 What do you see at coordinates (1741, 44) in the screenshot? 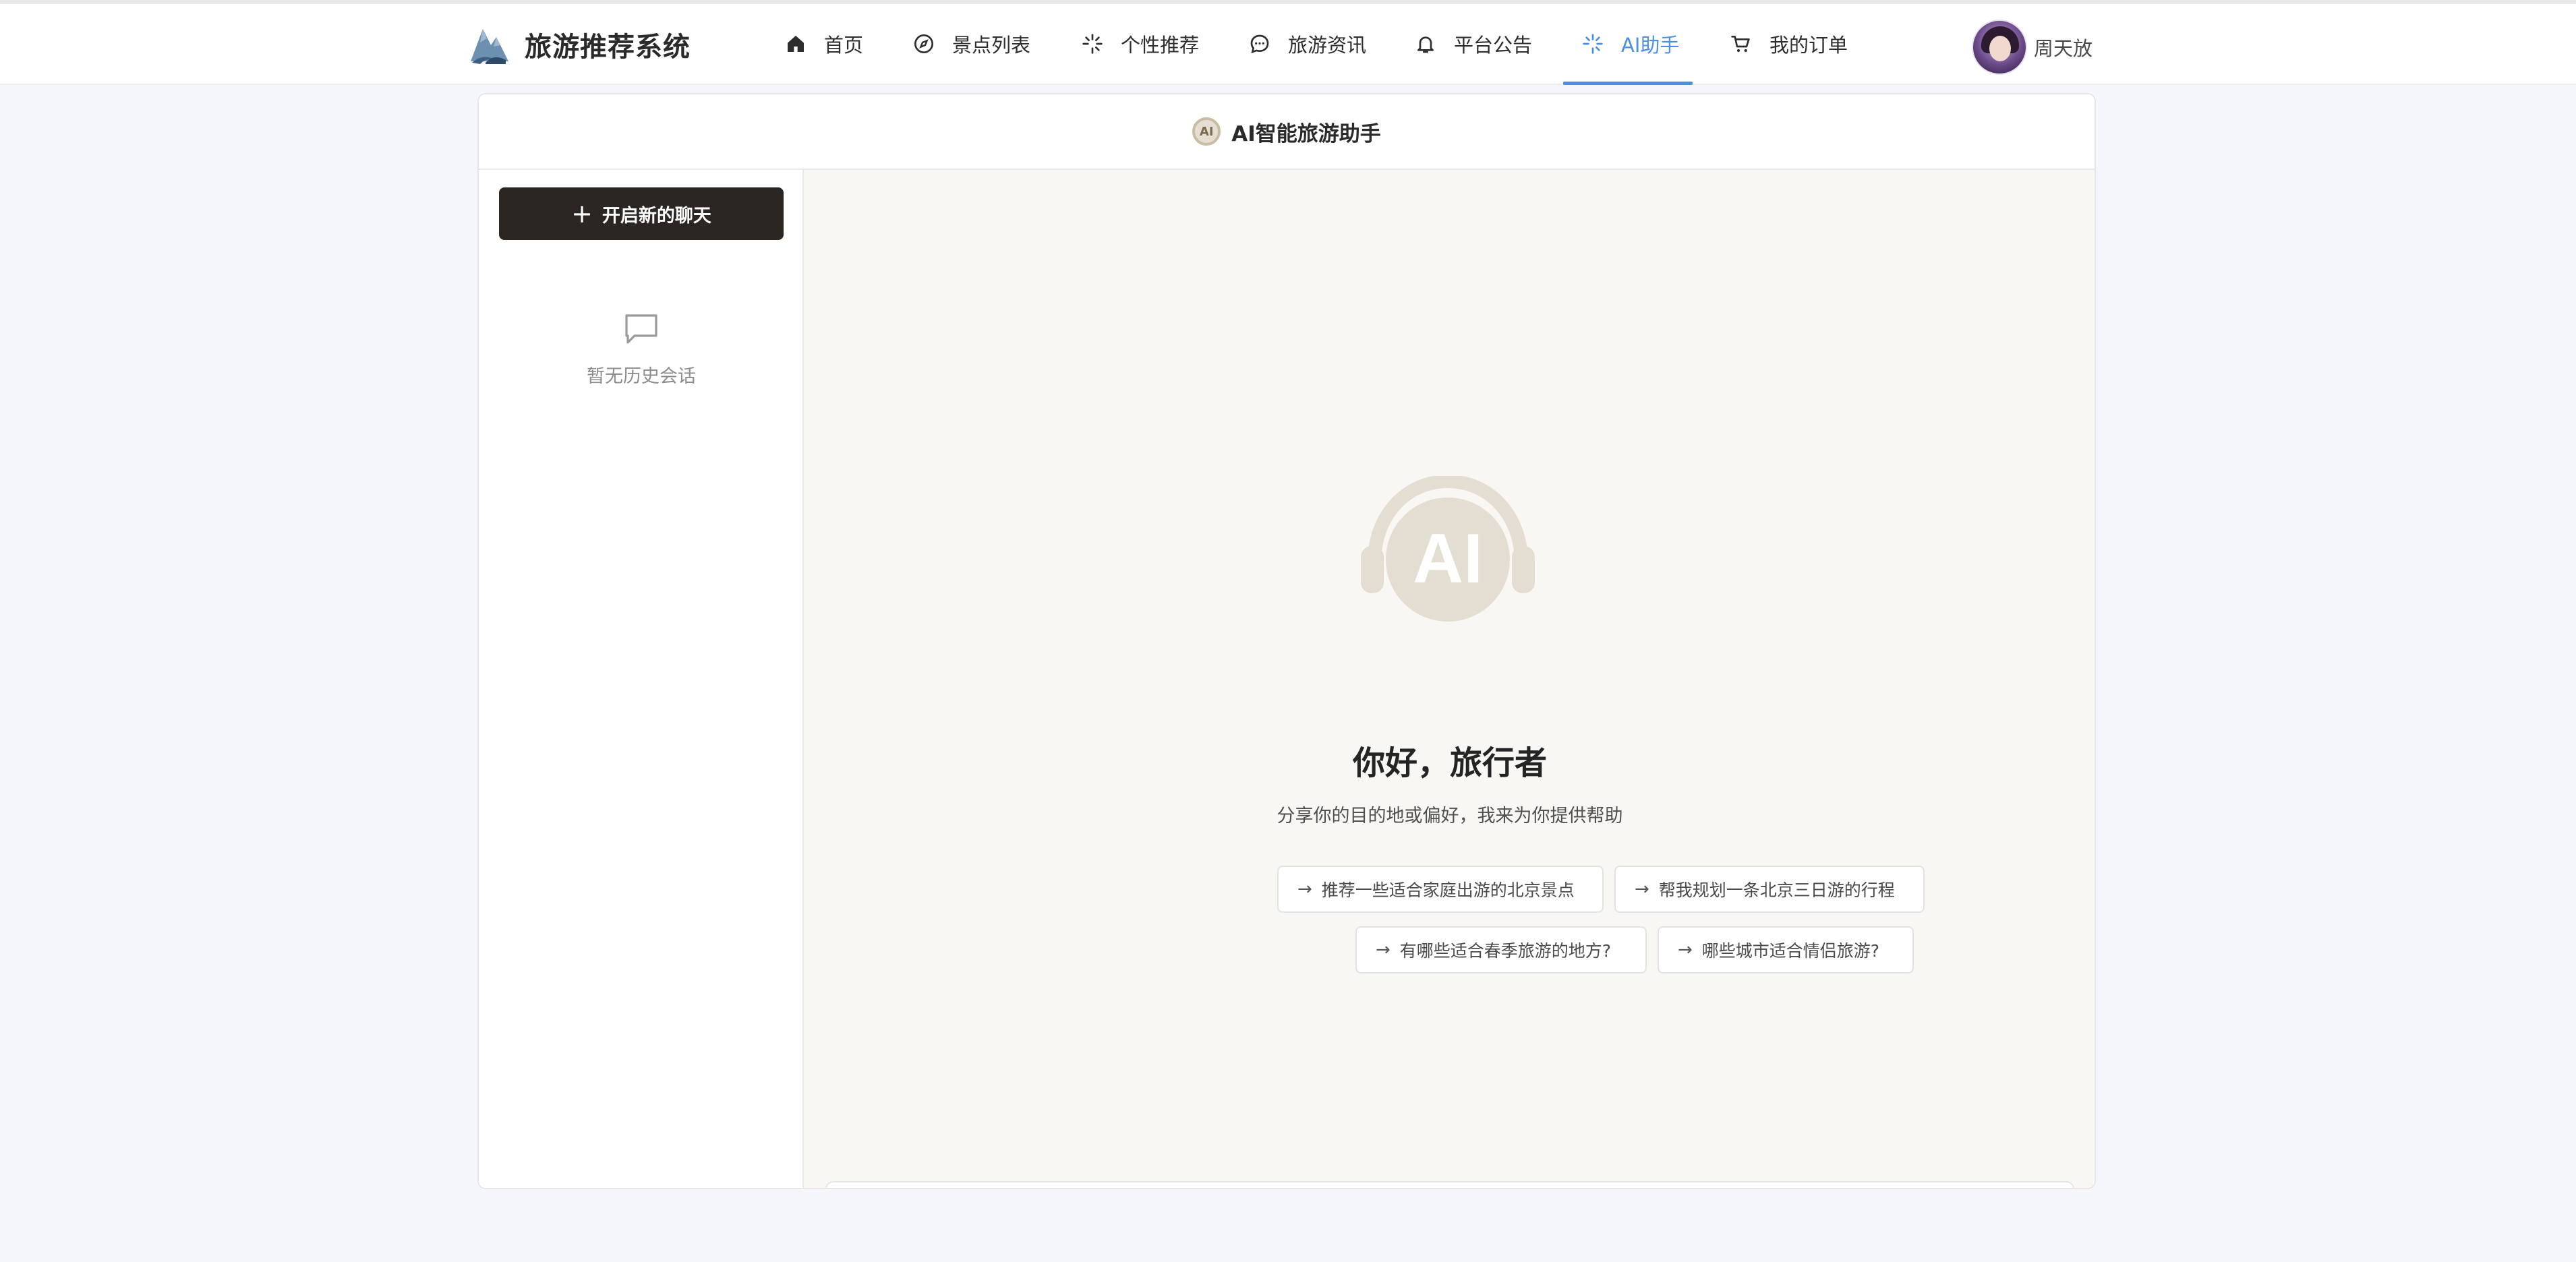
I see `cart-icon` at bounding box center [1741, 44].